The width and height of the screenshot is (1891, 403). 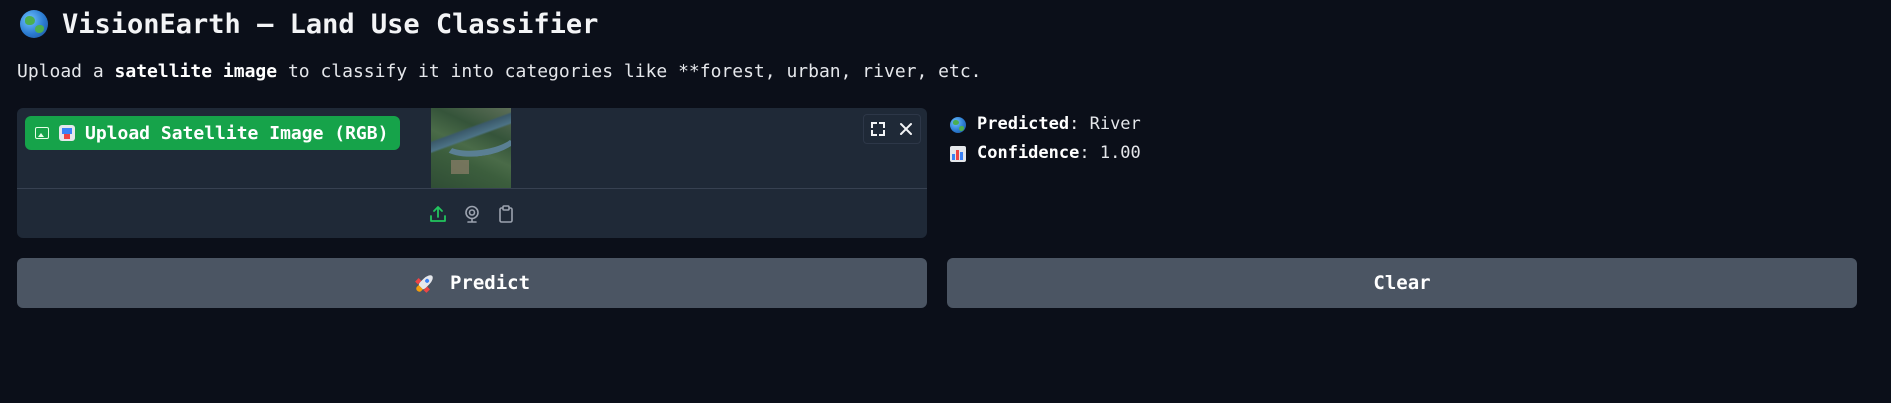 I want to click on page-title-text: VisionEarth — Land Use Classifier, so click(x=330, y=24).